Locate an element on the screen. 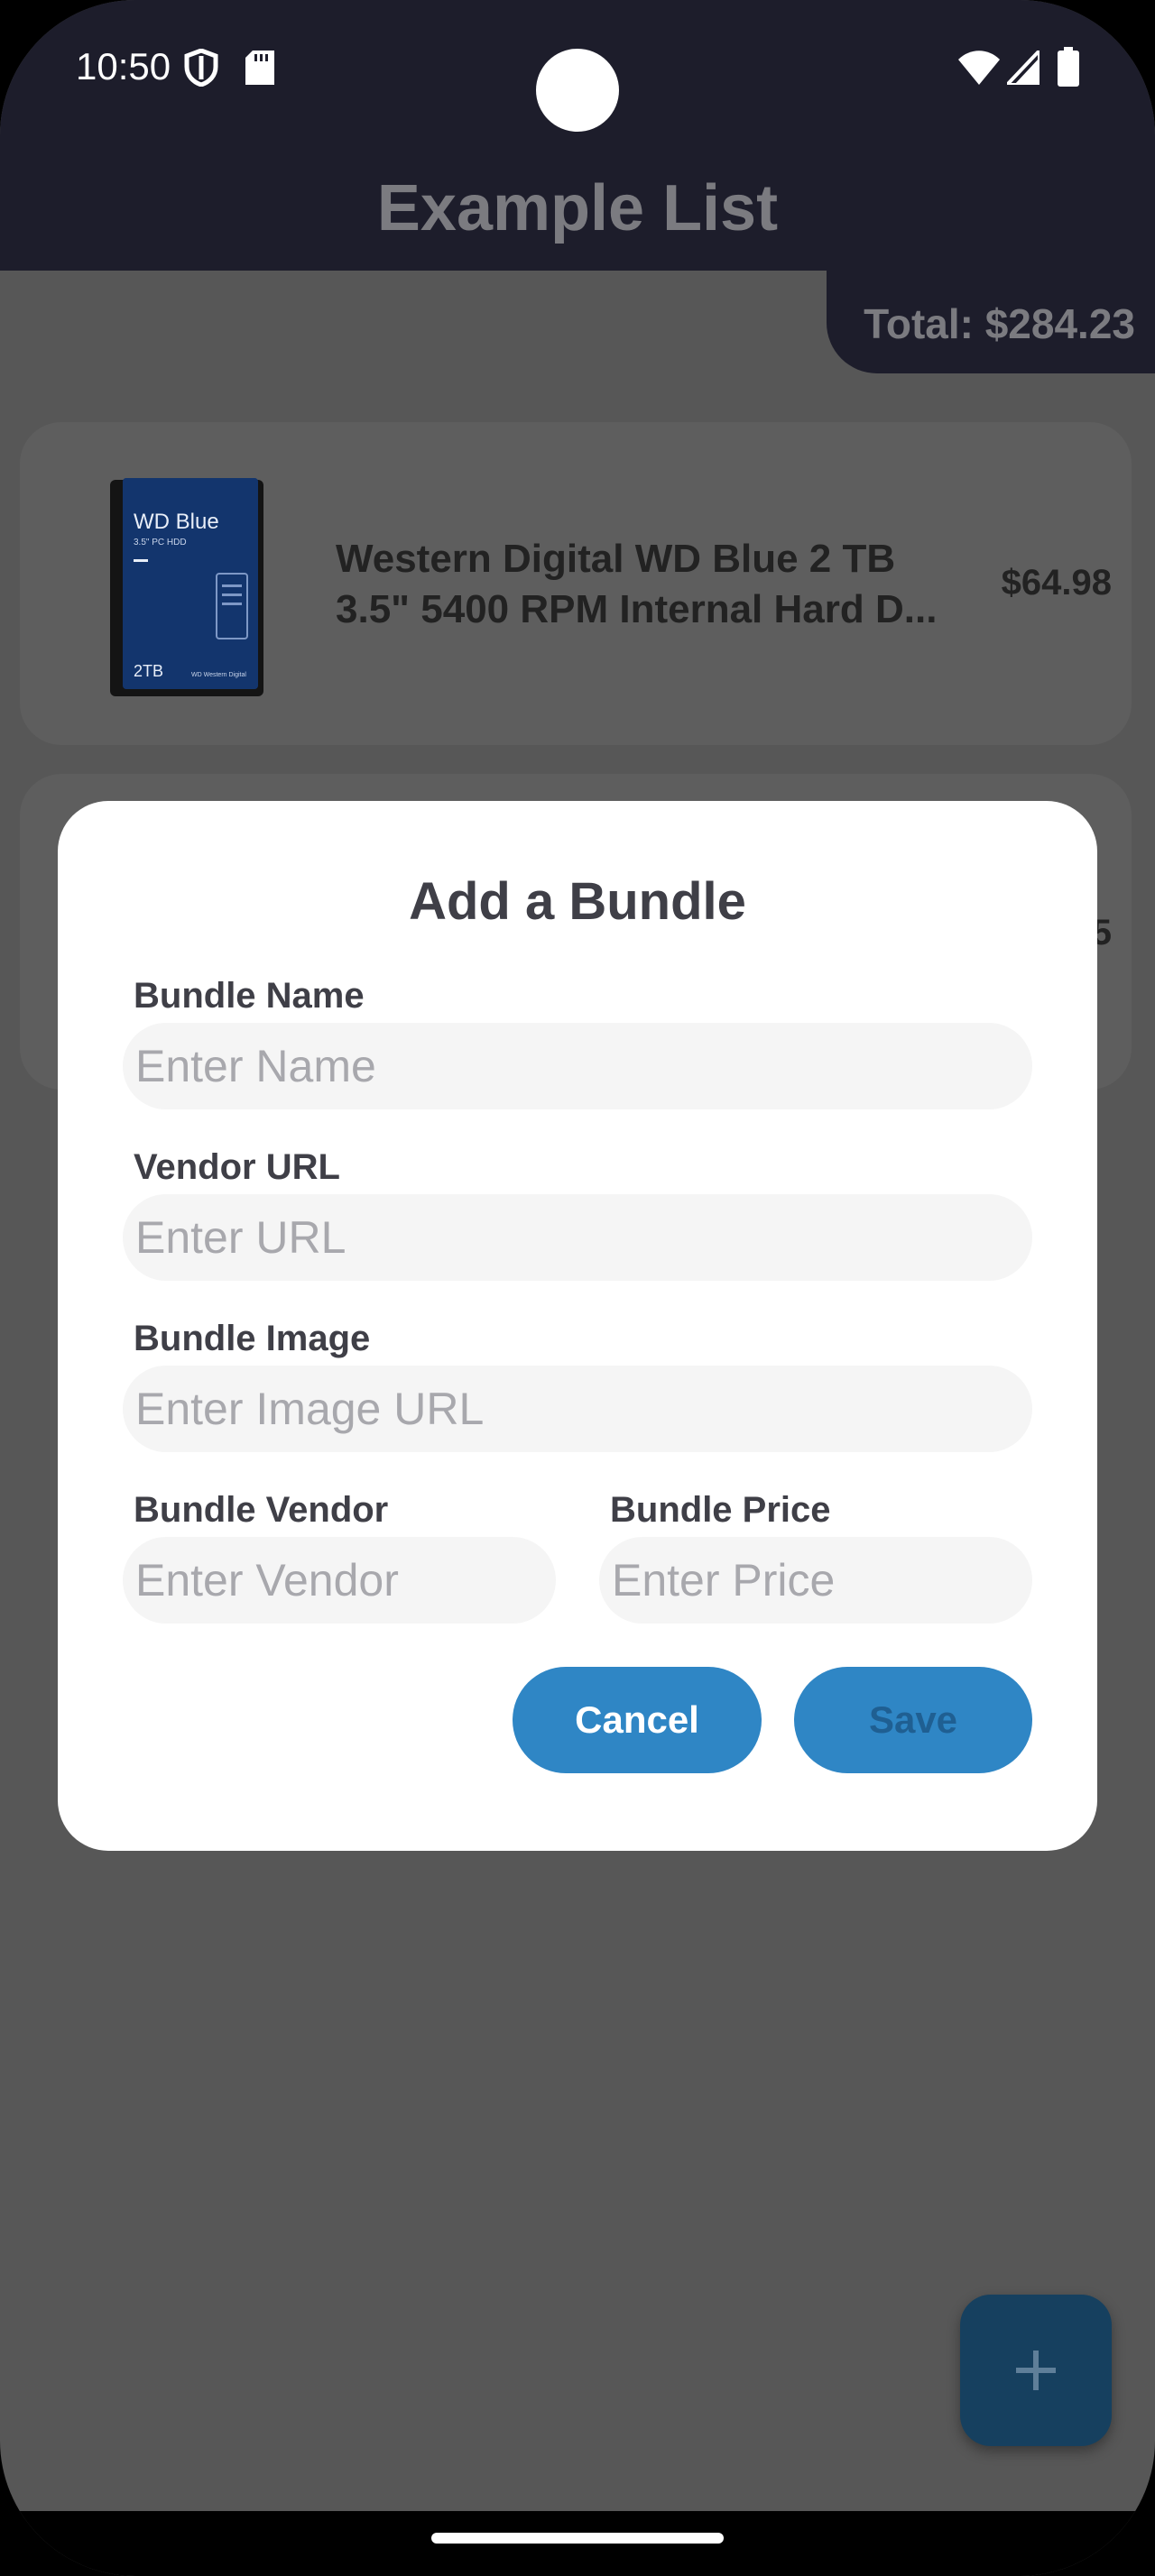 The image size is (1155, 2576). wifi-icon is located at coordinates (979, 68).